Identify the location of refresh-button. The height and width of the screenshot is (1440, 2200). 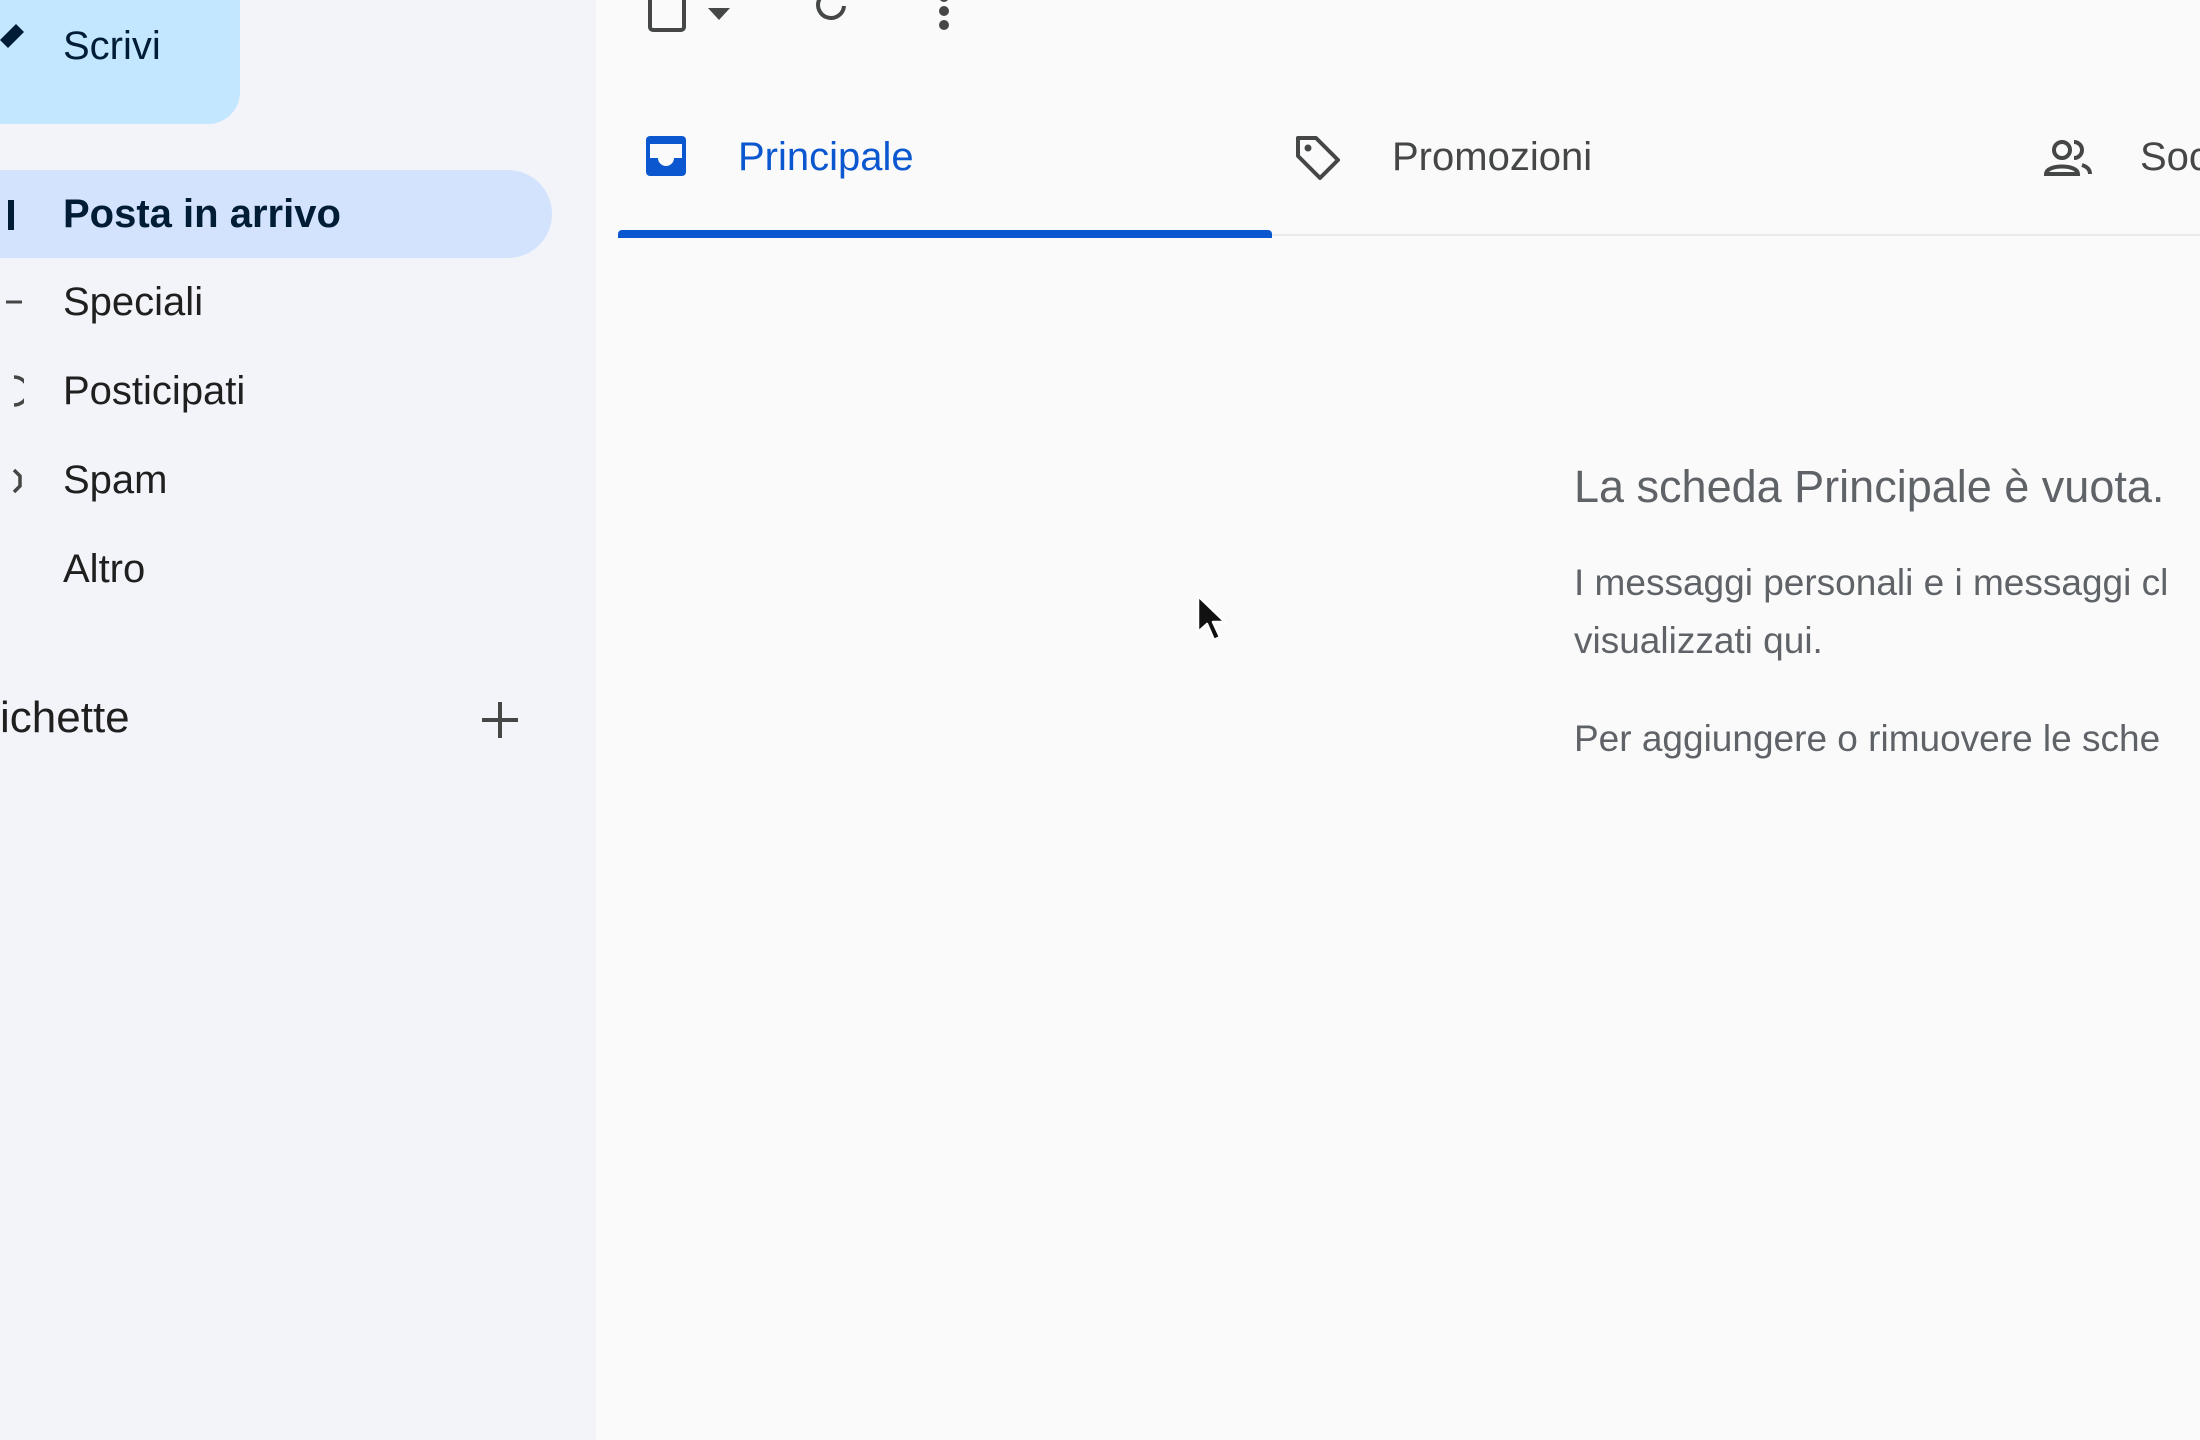
(832, 16).